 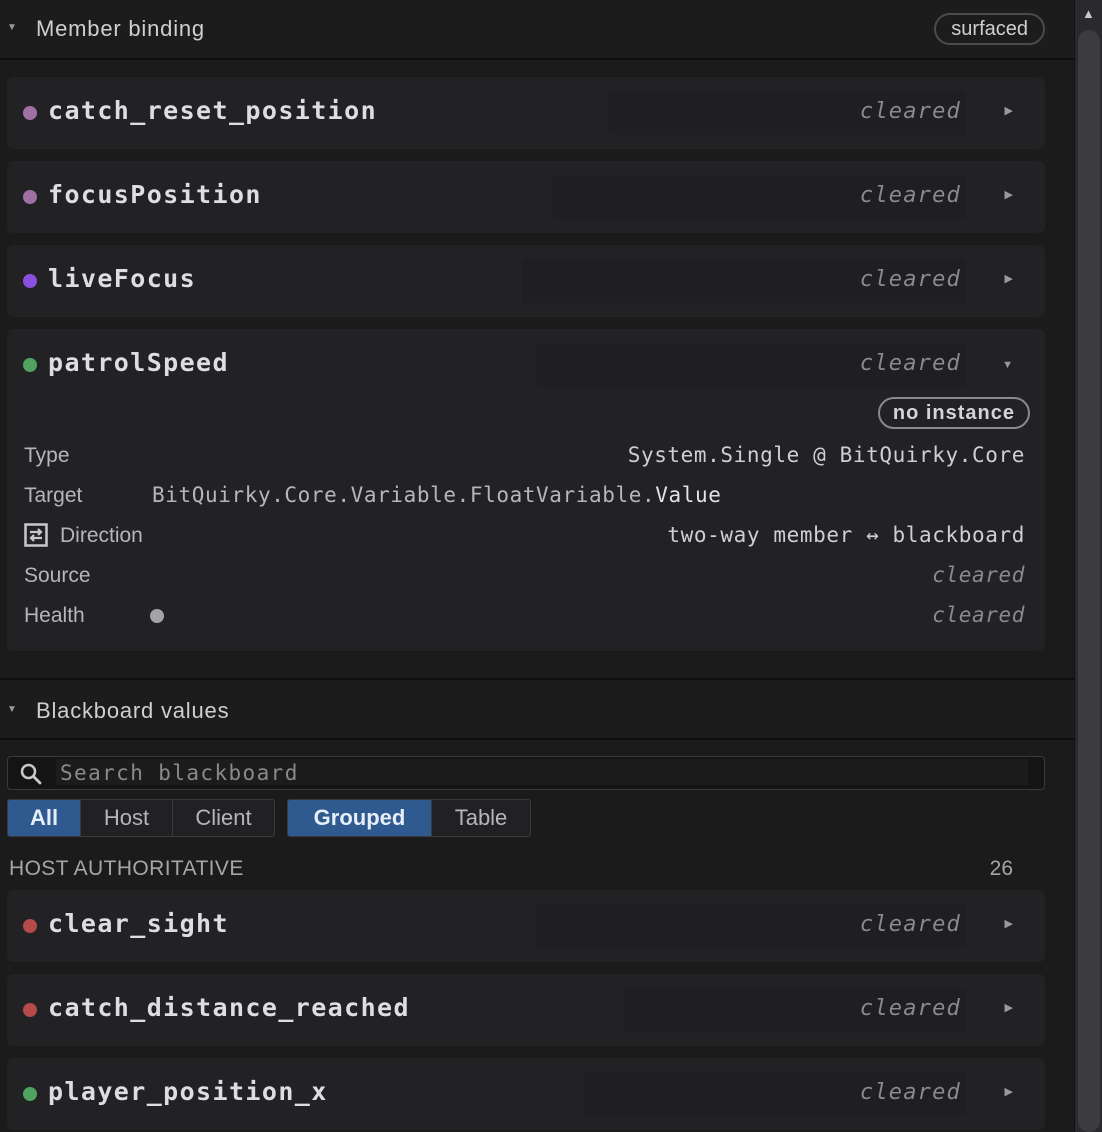 I want to click on binding-name: focusPosition, so click(x=155, y=194).